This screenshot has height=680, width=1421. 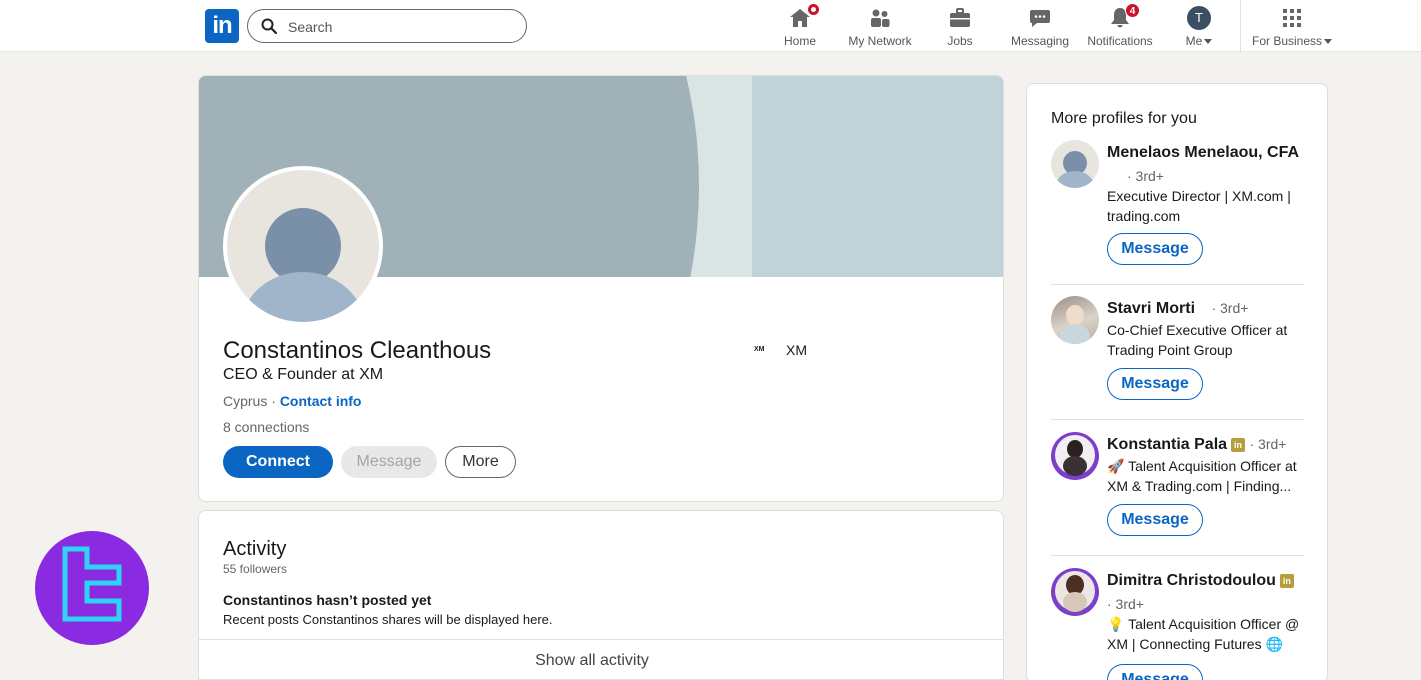 I want to click on nav-divider, so click(x=1240, y=26).